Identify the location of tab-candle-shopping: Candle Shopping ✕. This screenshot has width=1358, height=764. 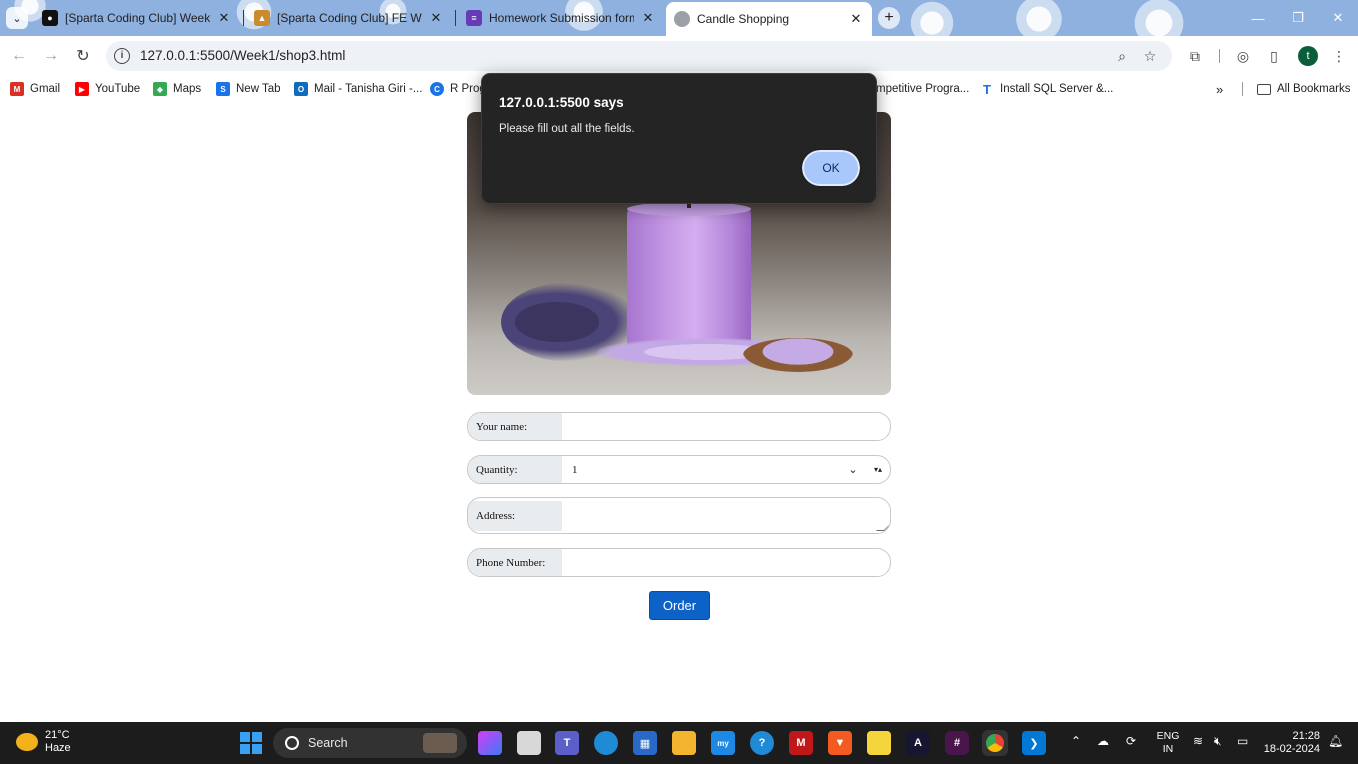
(769, 19).